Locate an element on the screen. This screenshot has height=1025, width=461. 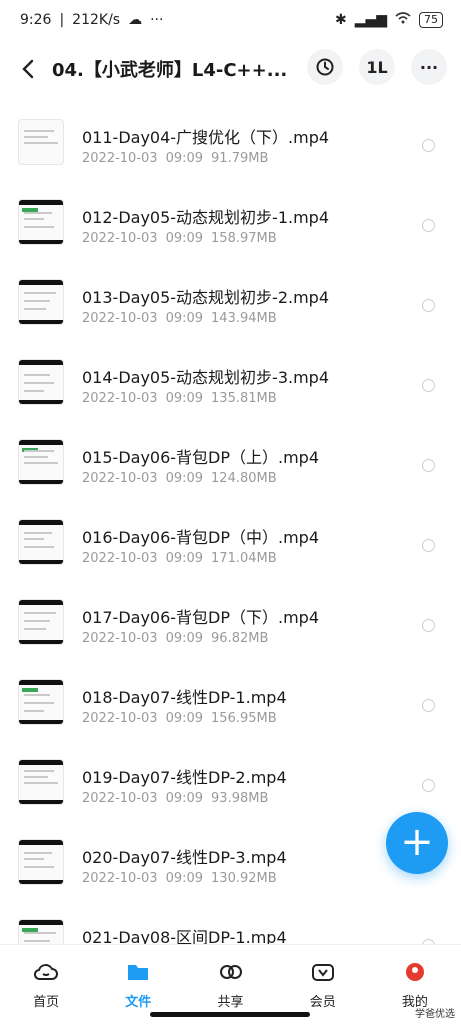
file-meta: 2022-10-03 09:09 130.92MB is located at coordinates (179, 878).